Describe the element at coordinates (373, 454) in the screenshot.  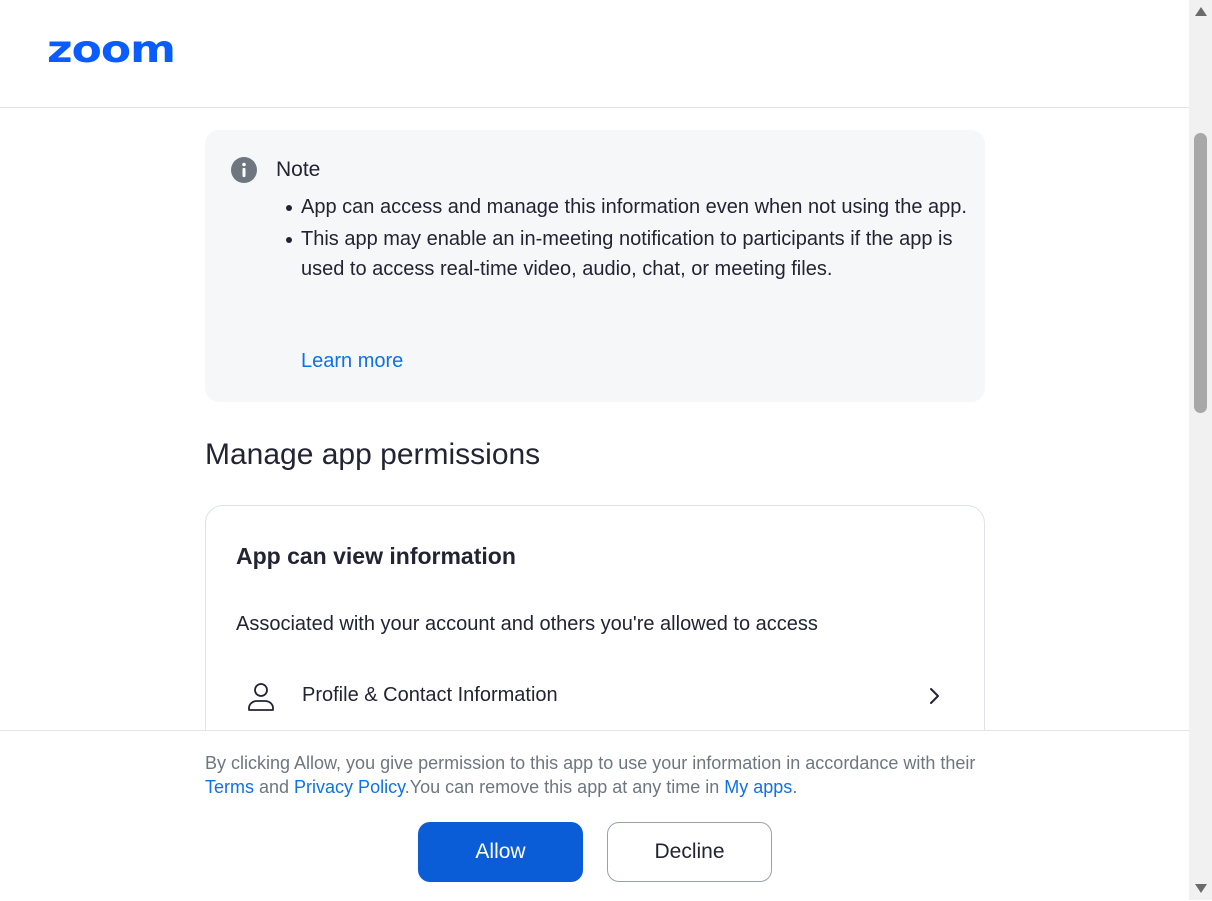
I see `permissions-heading: Manage app permissions` at that location.